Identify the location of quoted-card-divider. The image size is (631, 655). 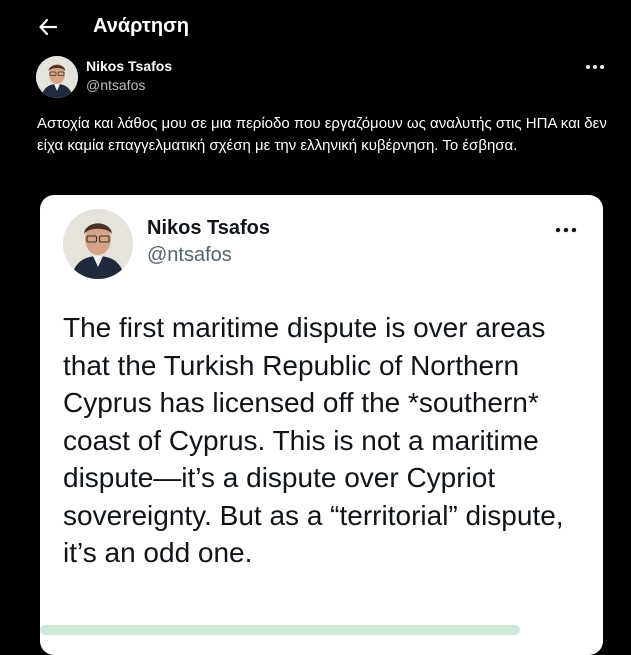
(280, 630).